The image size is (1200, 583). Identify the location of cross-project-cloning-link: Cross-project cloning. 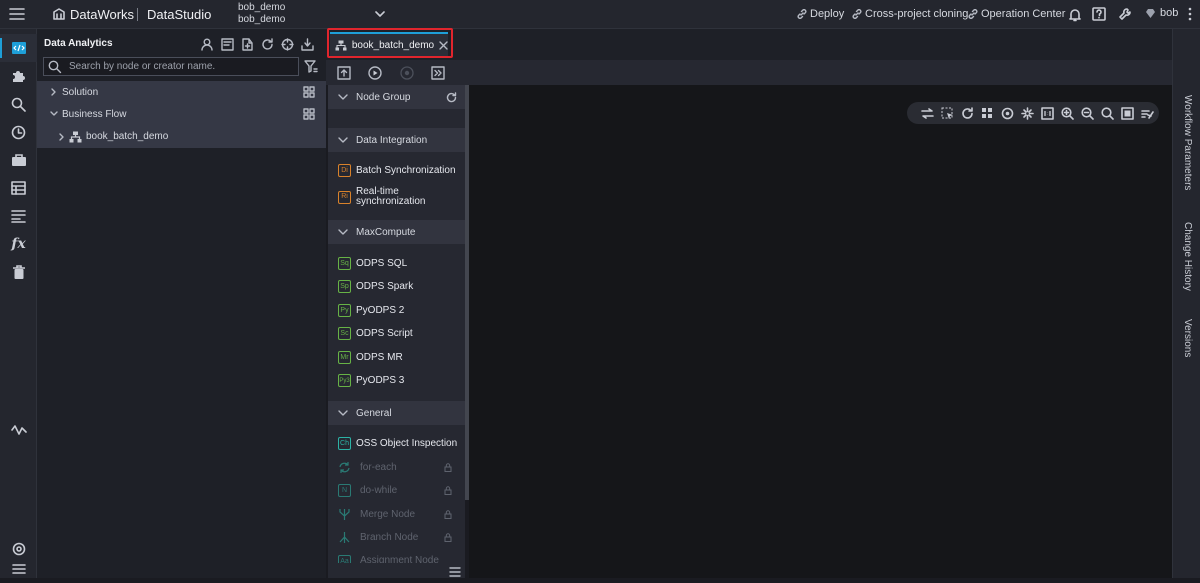
(910, 14).